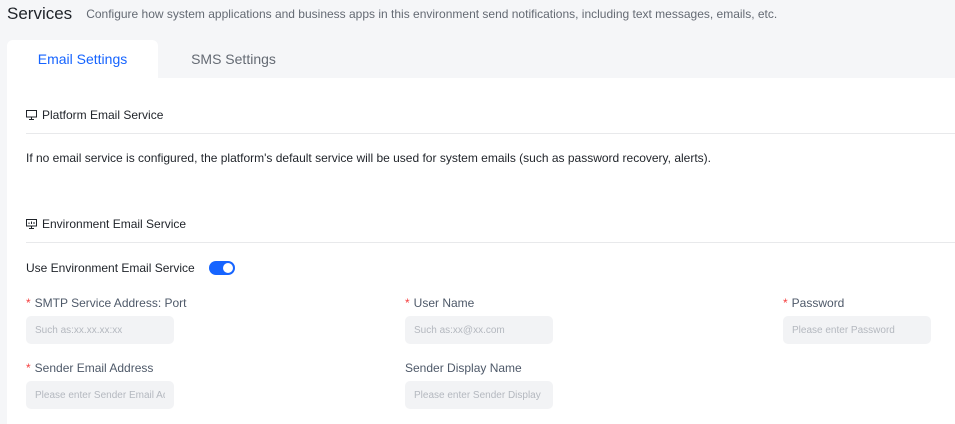 Image resolution: width=955 pixels, height=424 pixels. I want to click on platform-email-section-header: Platform Email Service, so click(94, 115).